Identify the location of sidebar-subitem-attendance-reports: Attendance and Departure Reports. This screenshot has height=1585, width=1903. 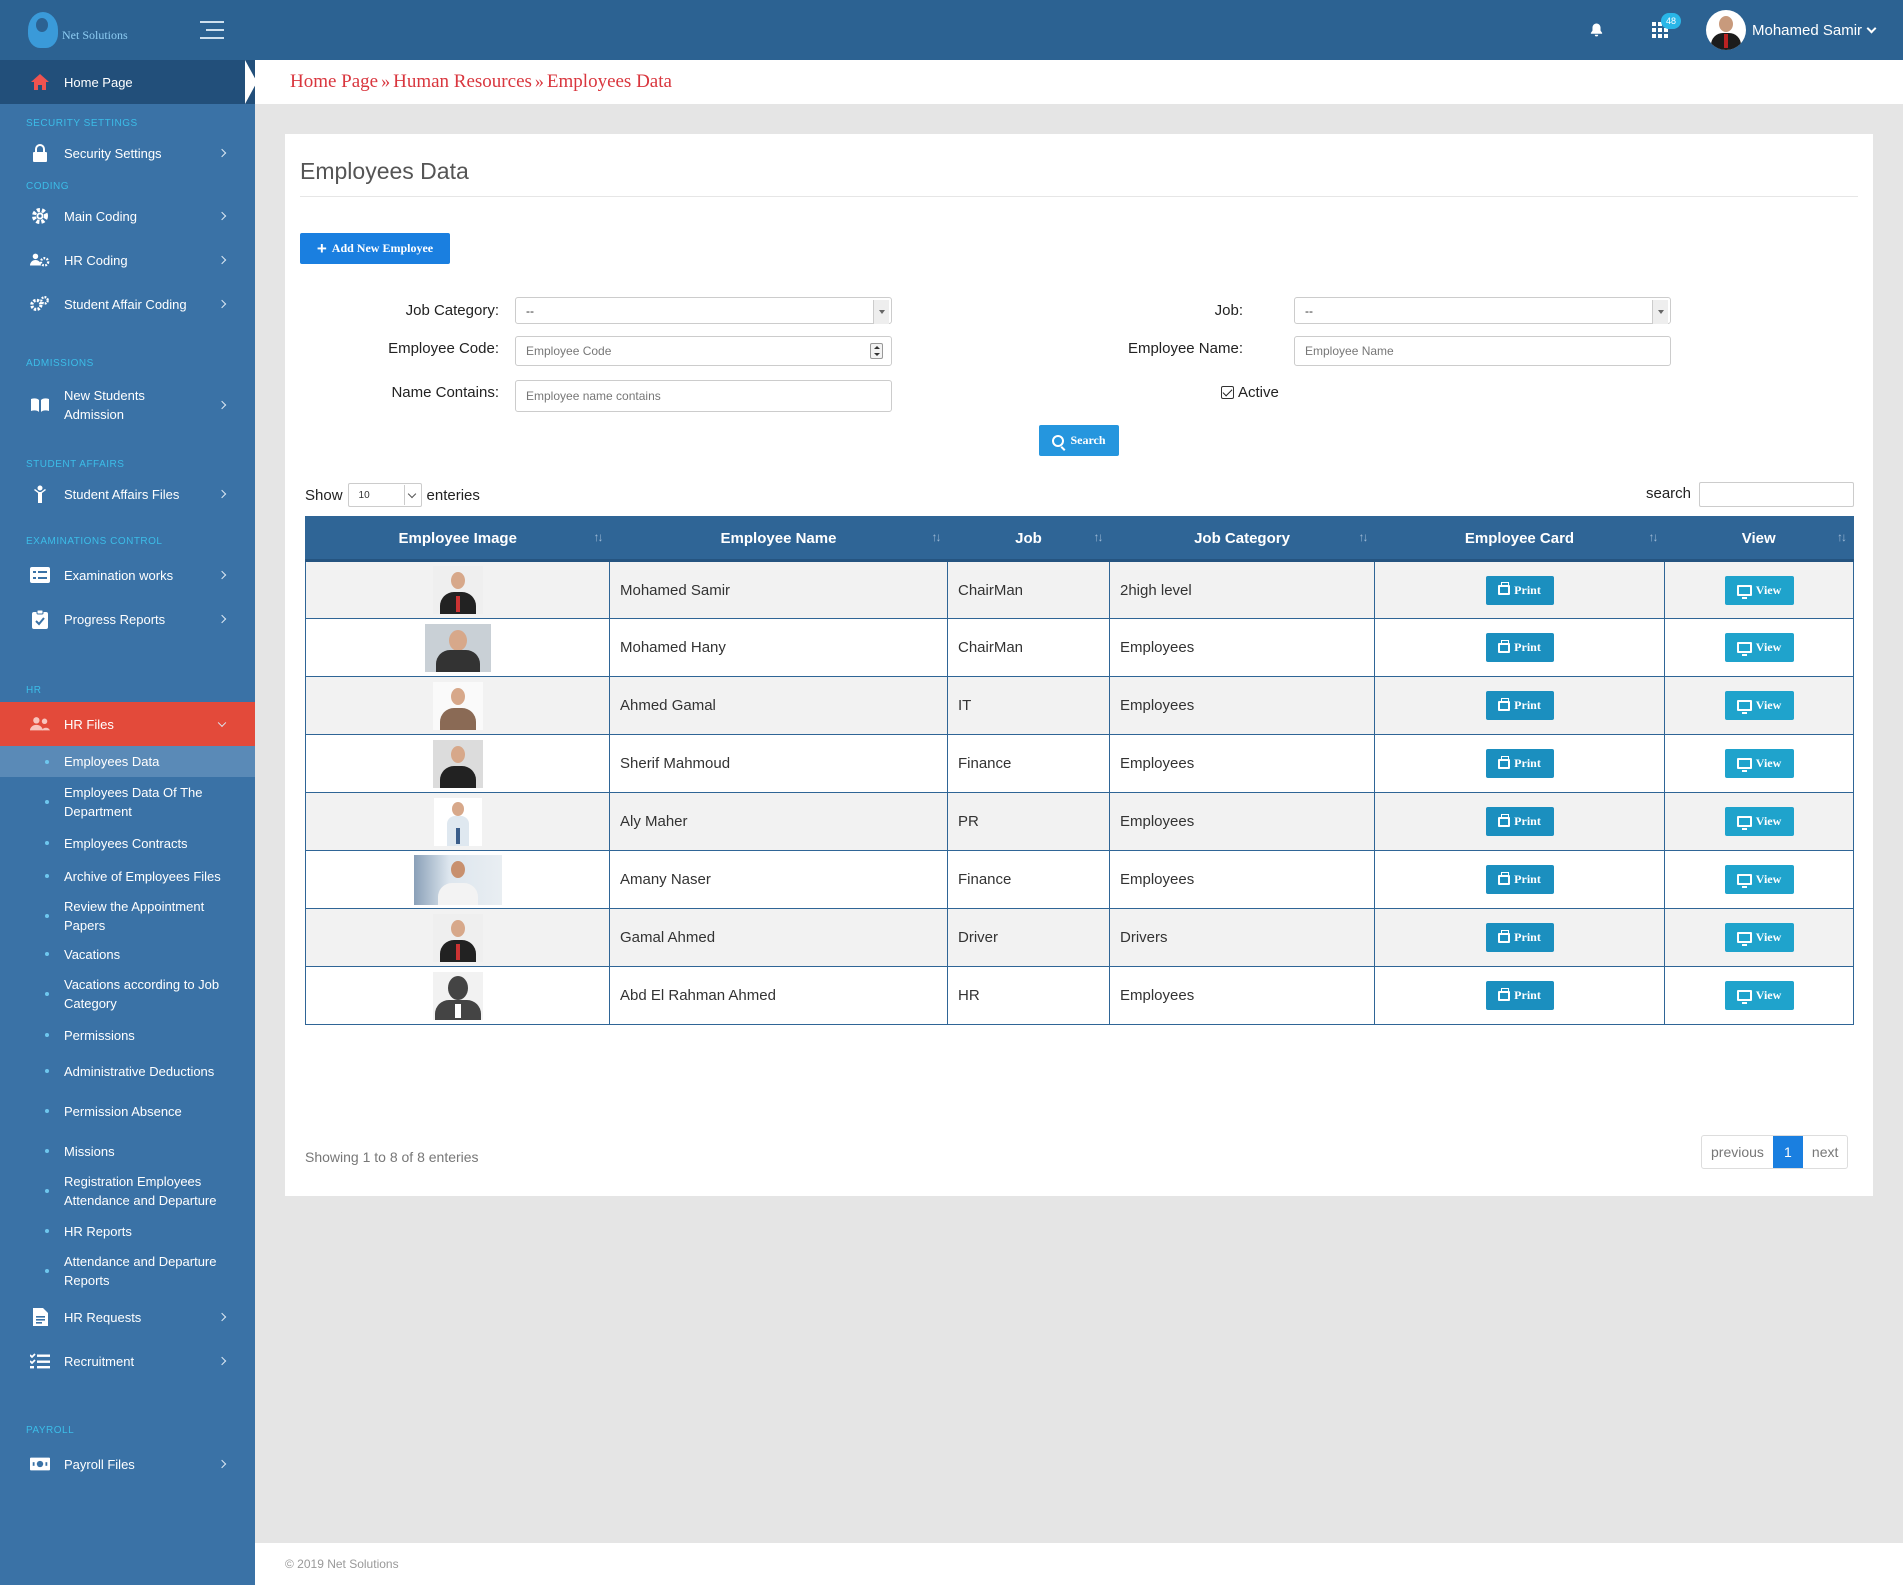
(127, 1271).